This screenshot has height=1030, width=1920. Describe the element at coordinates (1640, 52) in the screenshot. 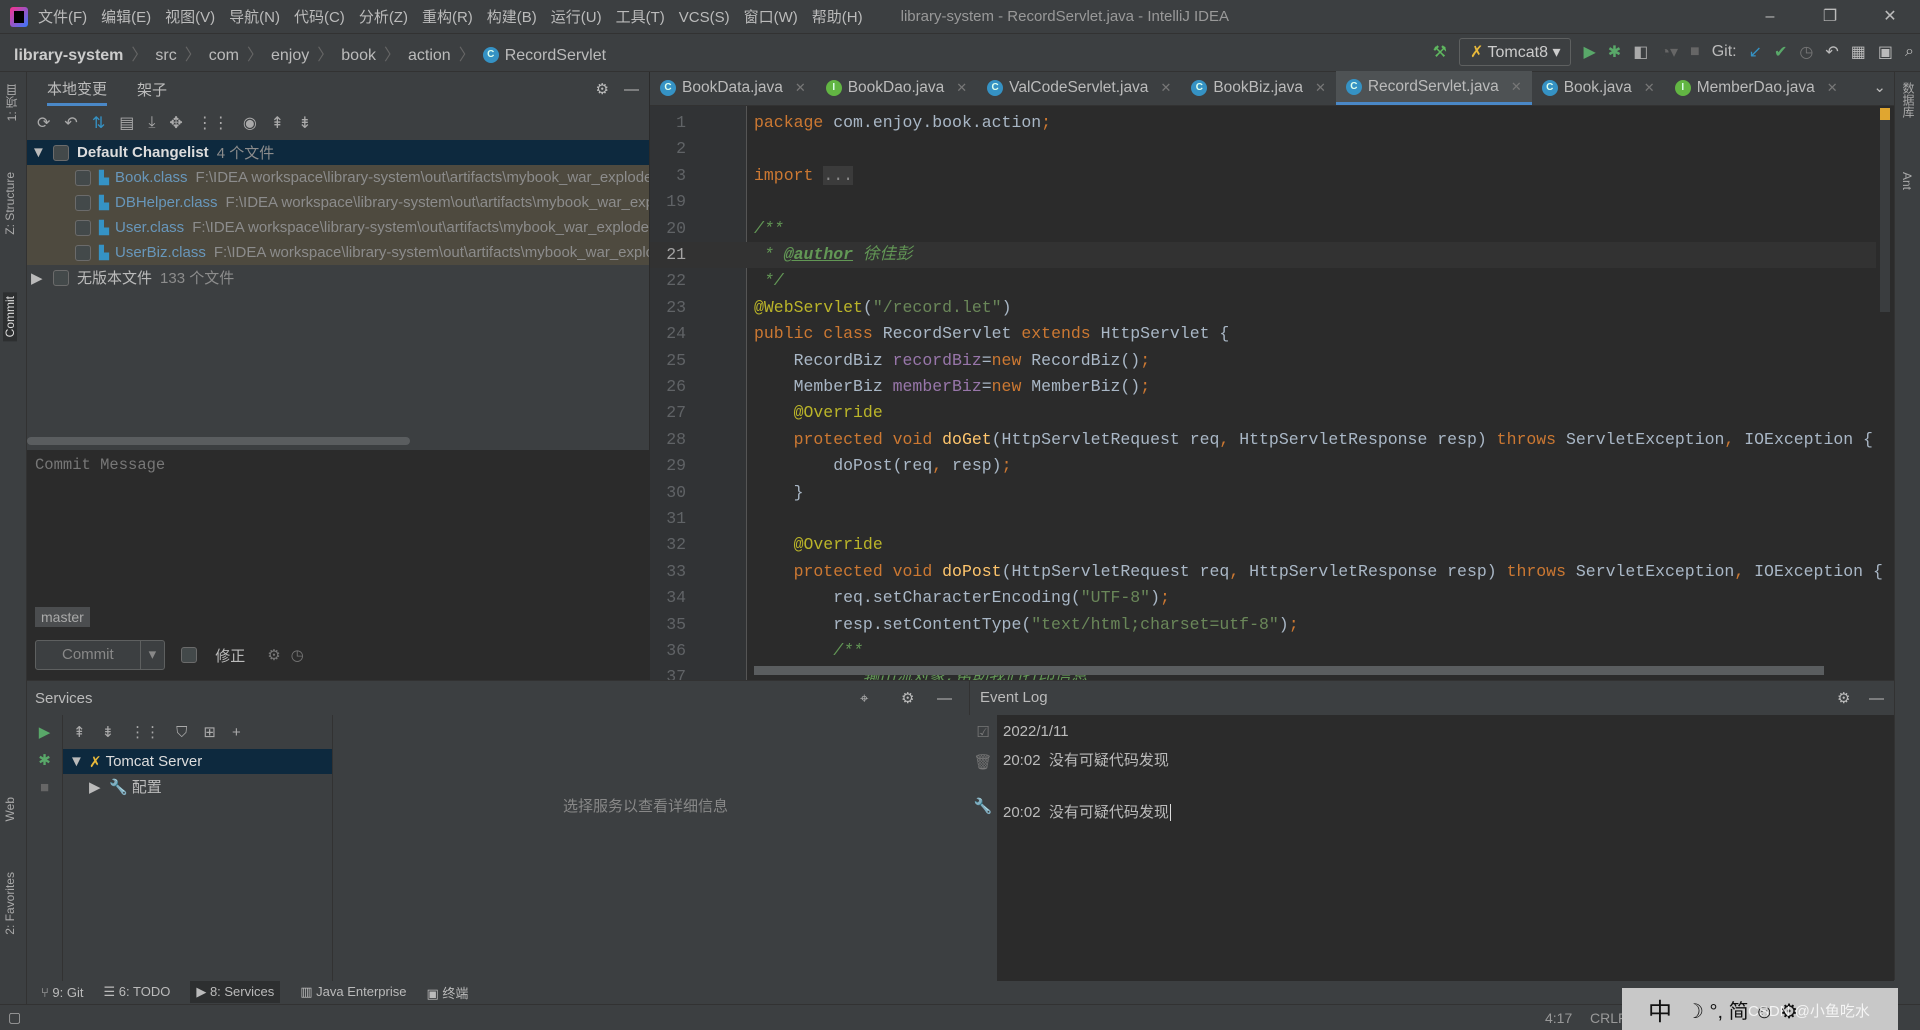

I see `coverage-icon: ◧` at that location.